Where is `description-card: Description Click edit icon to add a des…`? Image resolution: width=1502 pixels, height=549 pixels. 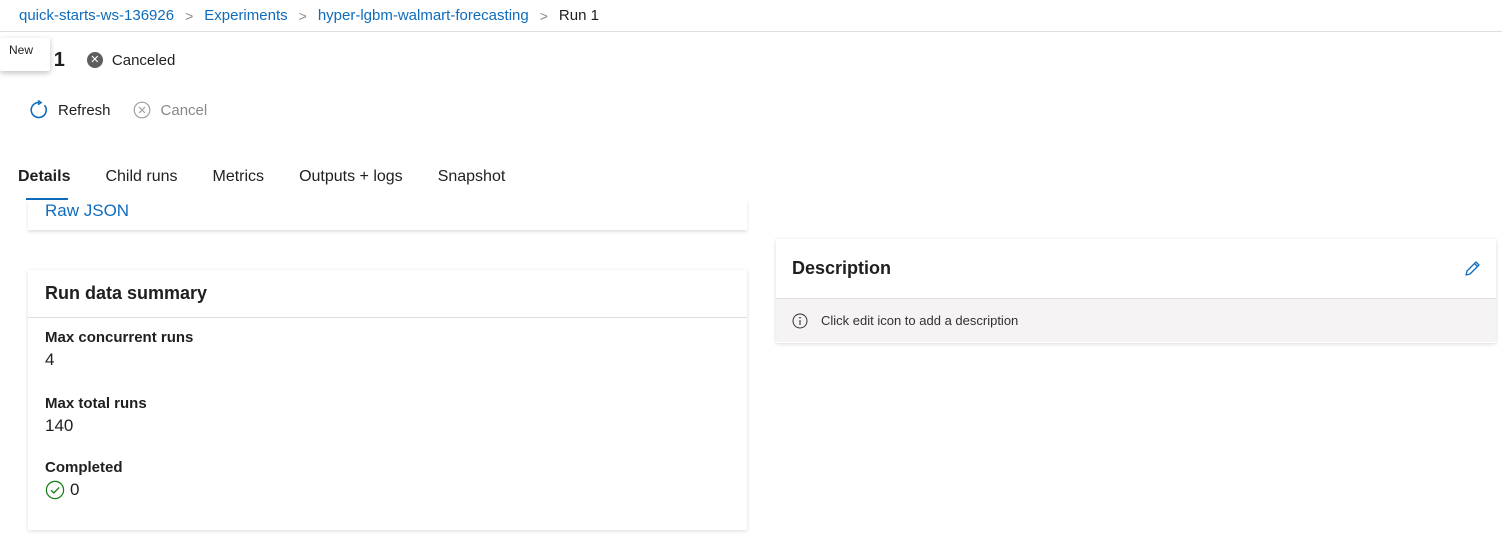 description-card: Description Click edit icon to add a des… is located at coordinates (1136, 291).